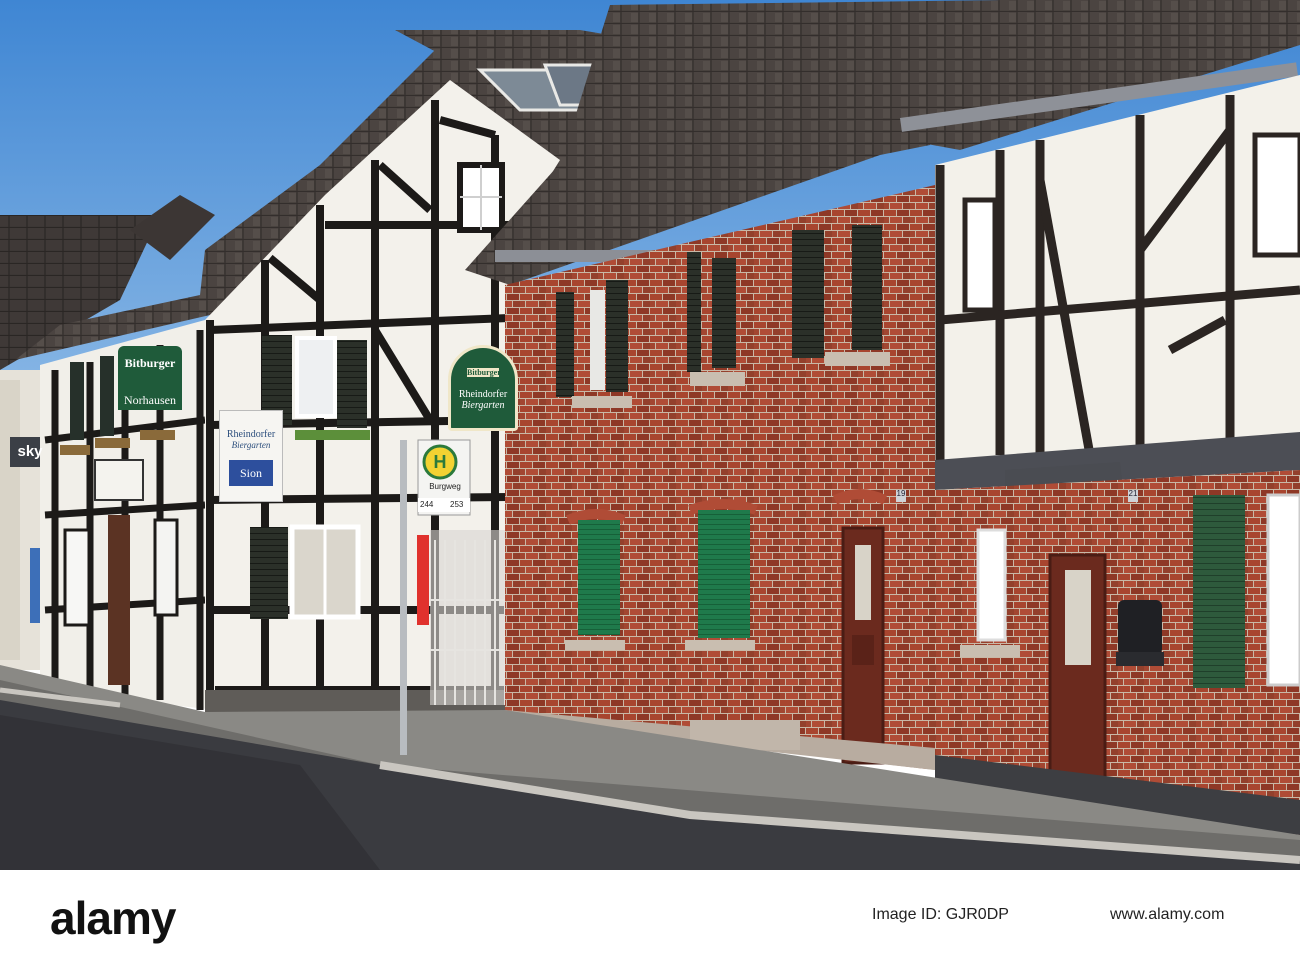 This screenshot has width=1300, height=956. Describe the element at coordinates (150, 363) in the screenshot. I see `sign-brand: Bitburger` at that location.